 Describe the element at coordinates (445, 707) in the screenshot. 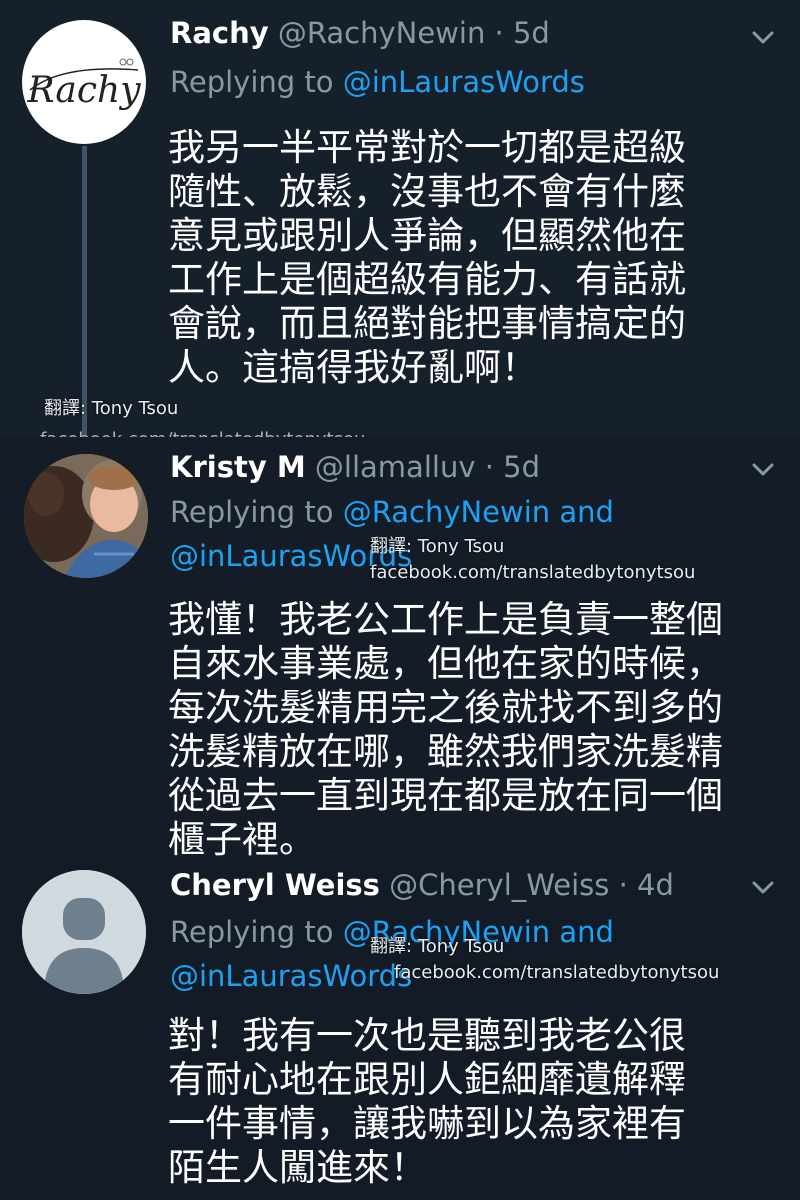

I see `tweet-text-line: 每次洗髮精用完之後就找不到多的` at that location.